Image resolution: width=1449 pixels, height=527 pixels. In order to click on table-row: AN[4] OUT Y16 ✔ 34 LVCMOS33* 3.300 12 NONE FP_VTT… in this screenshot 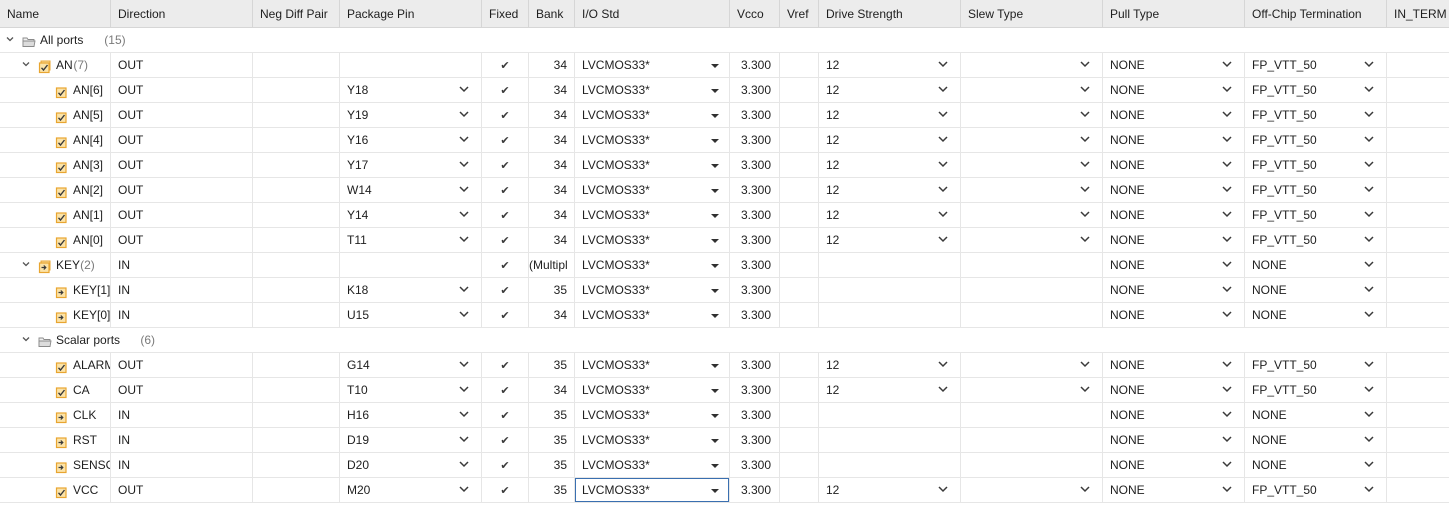, I will do `click(724, 140)`.